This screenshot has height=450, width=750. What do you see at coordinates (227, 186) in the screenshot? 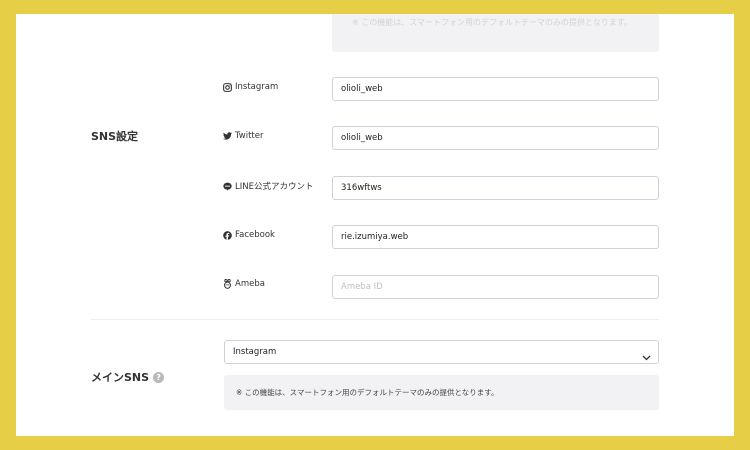
I see `line-icon` at bounding box center [227, 186].